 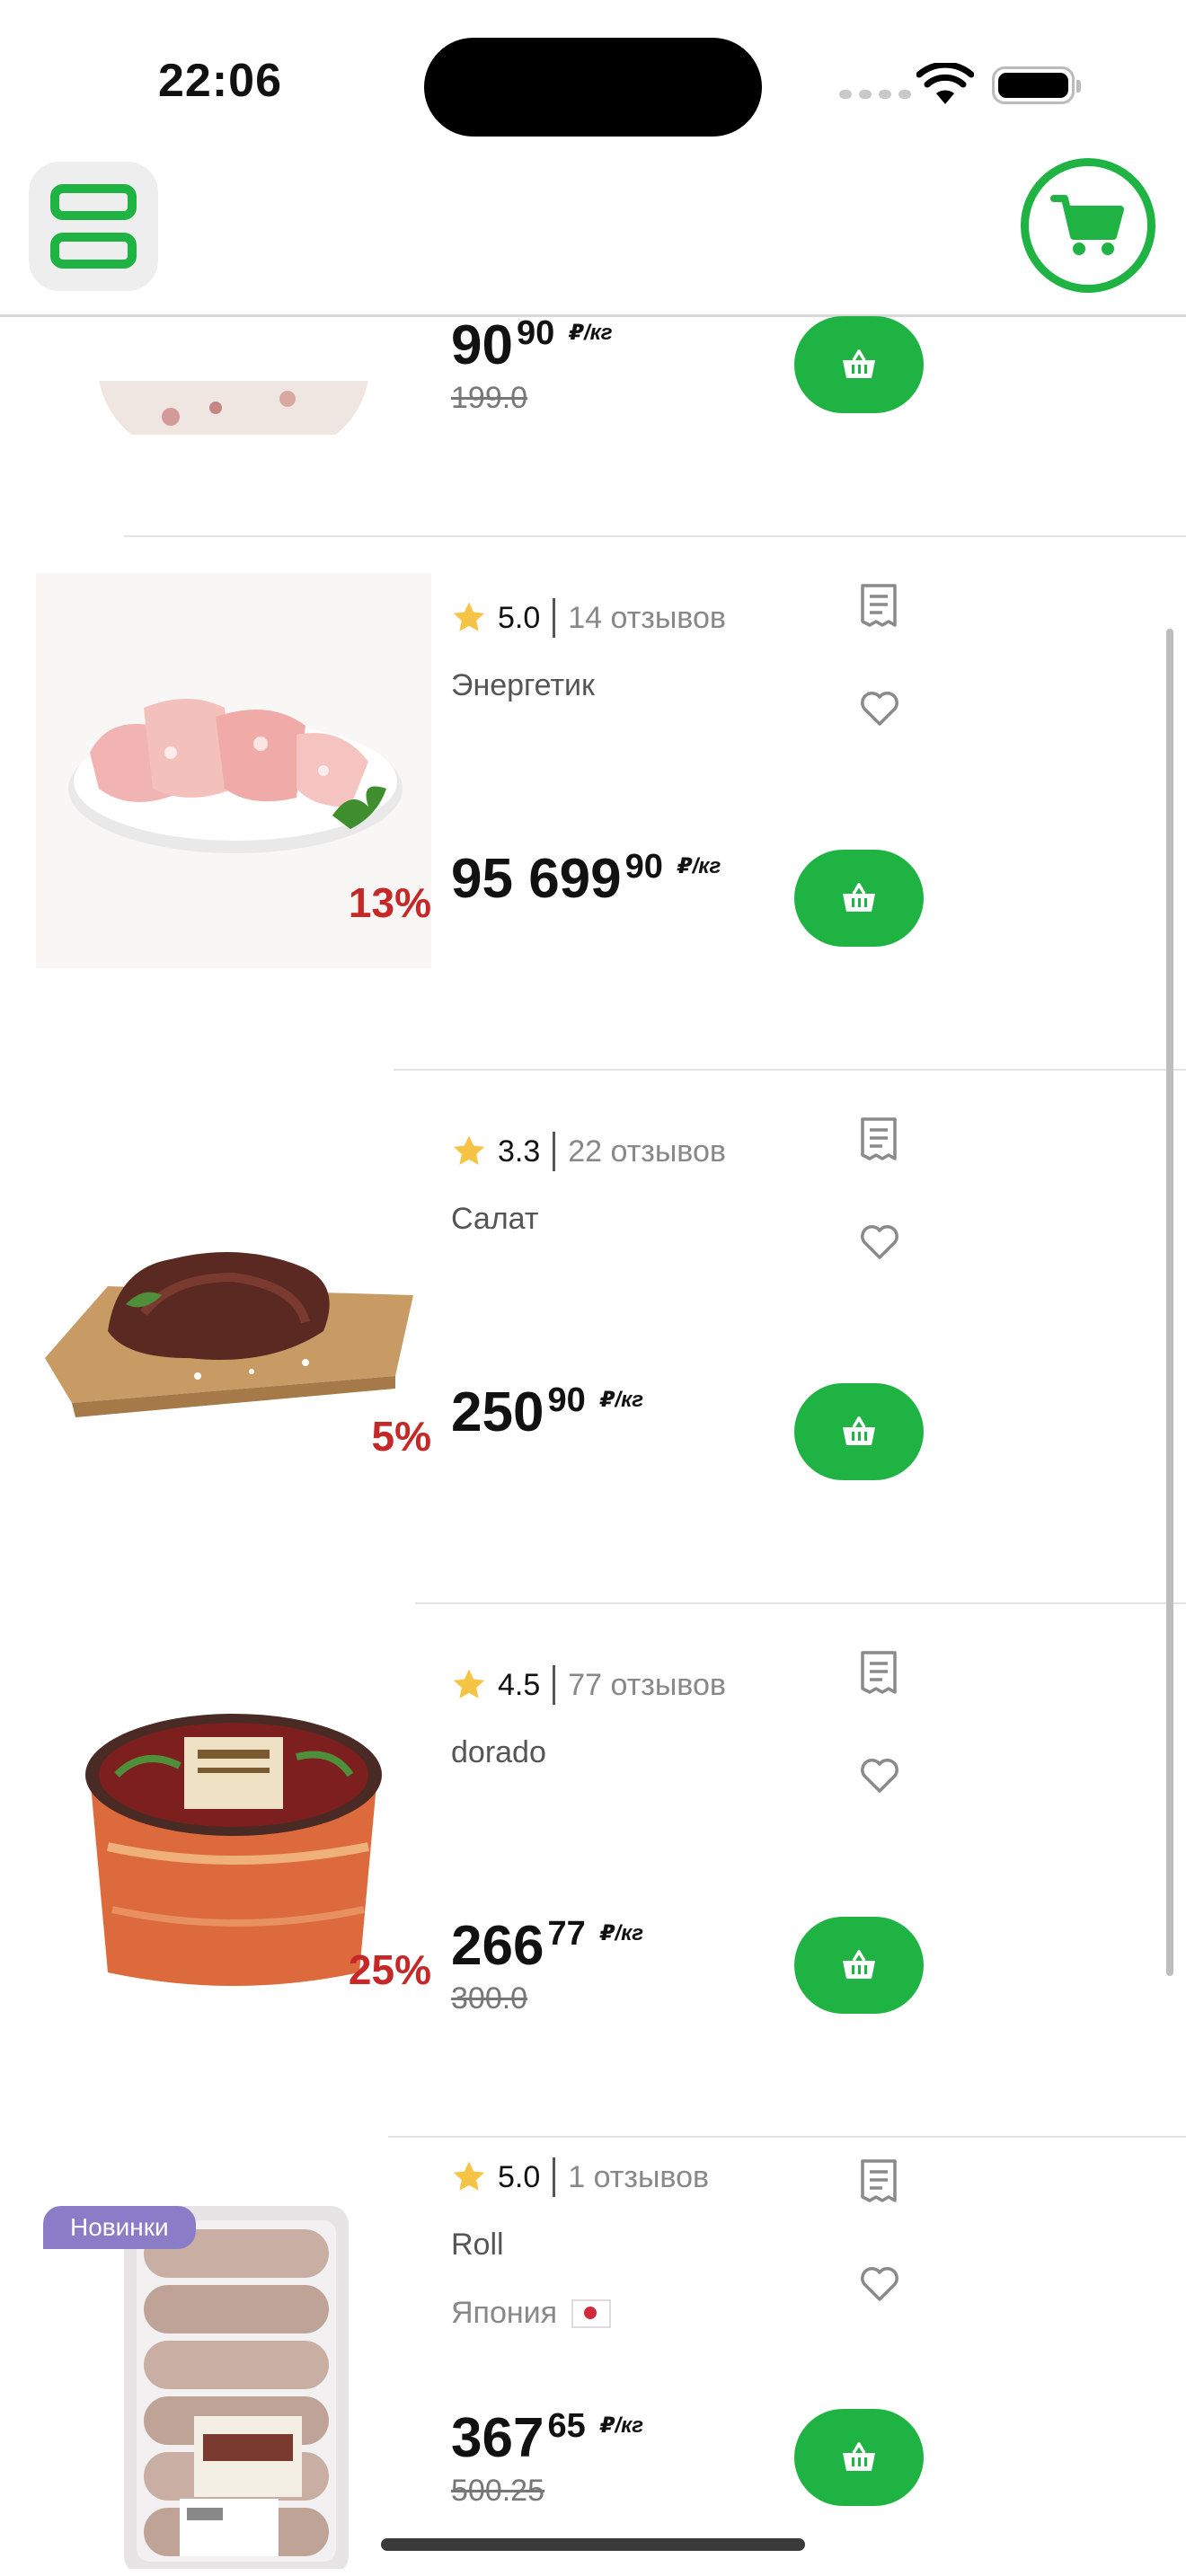 I want to click on rating-value: 3.3, so click(x=519, y=1151).